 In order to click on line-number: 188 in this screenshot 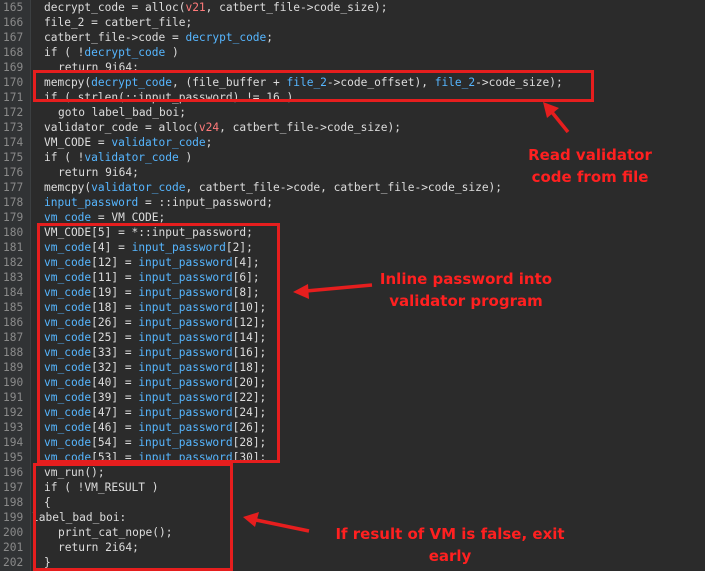, I will do `click(13, 352)`.